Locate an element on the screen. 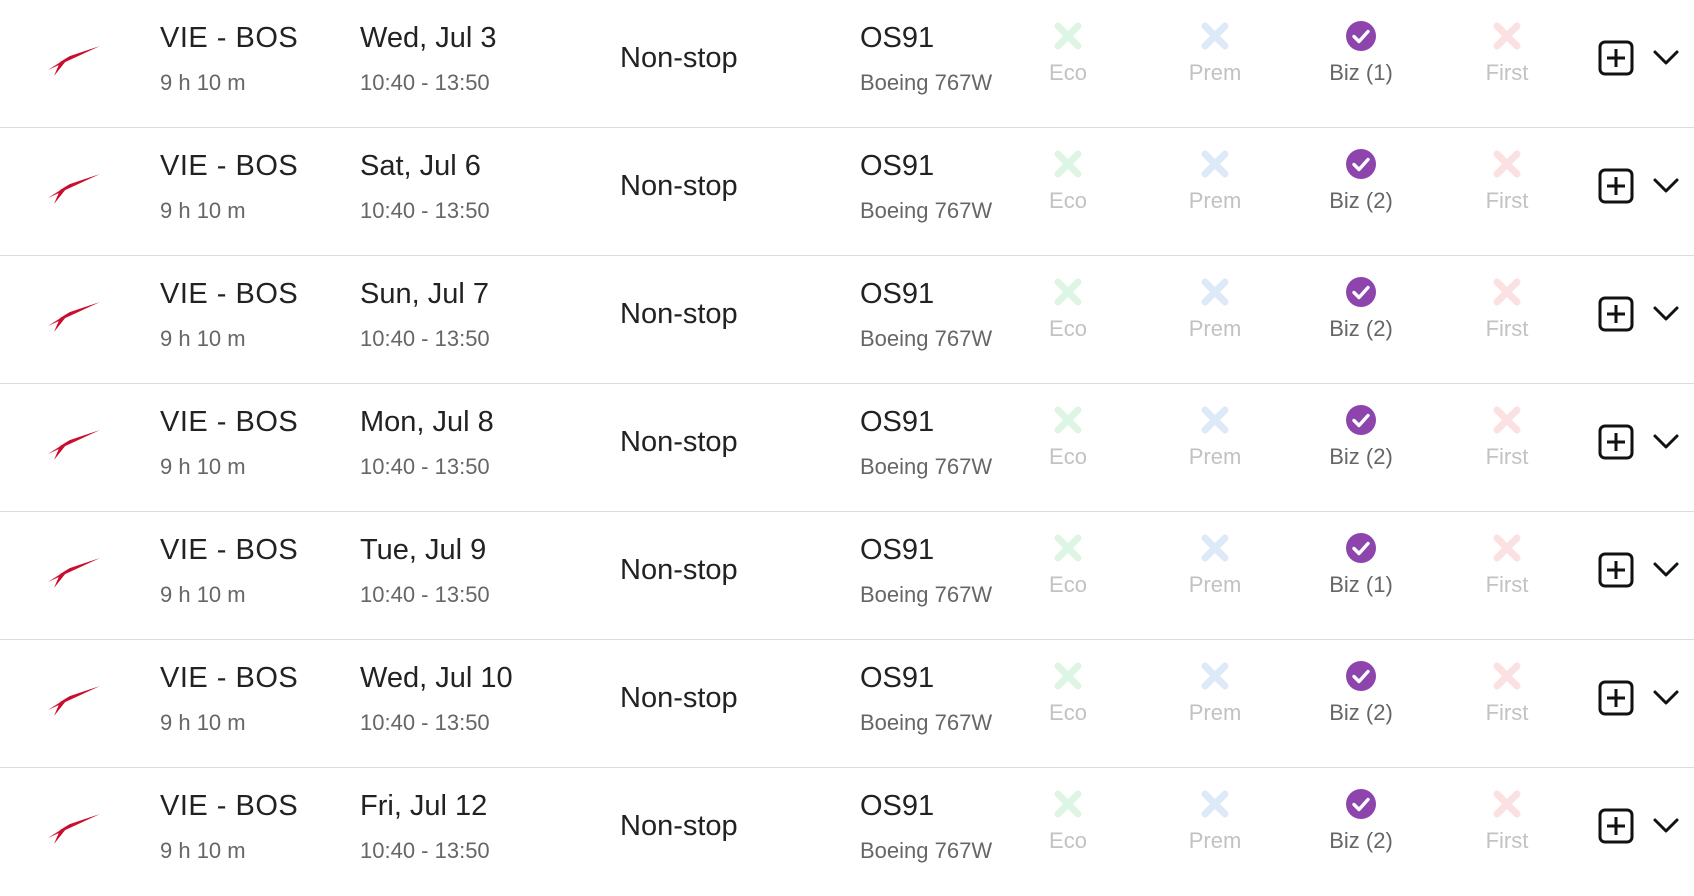 The image size is (1694, 896). departure-date: Wed, Jul 10 is located at coordinates (436, 678).